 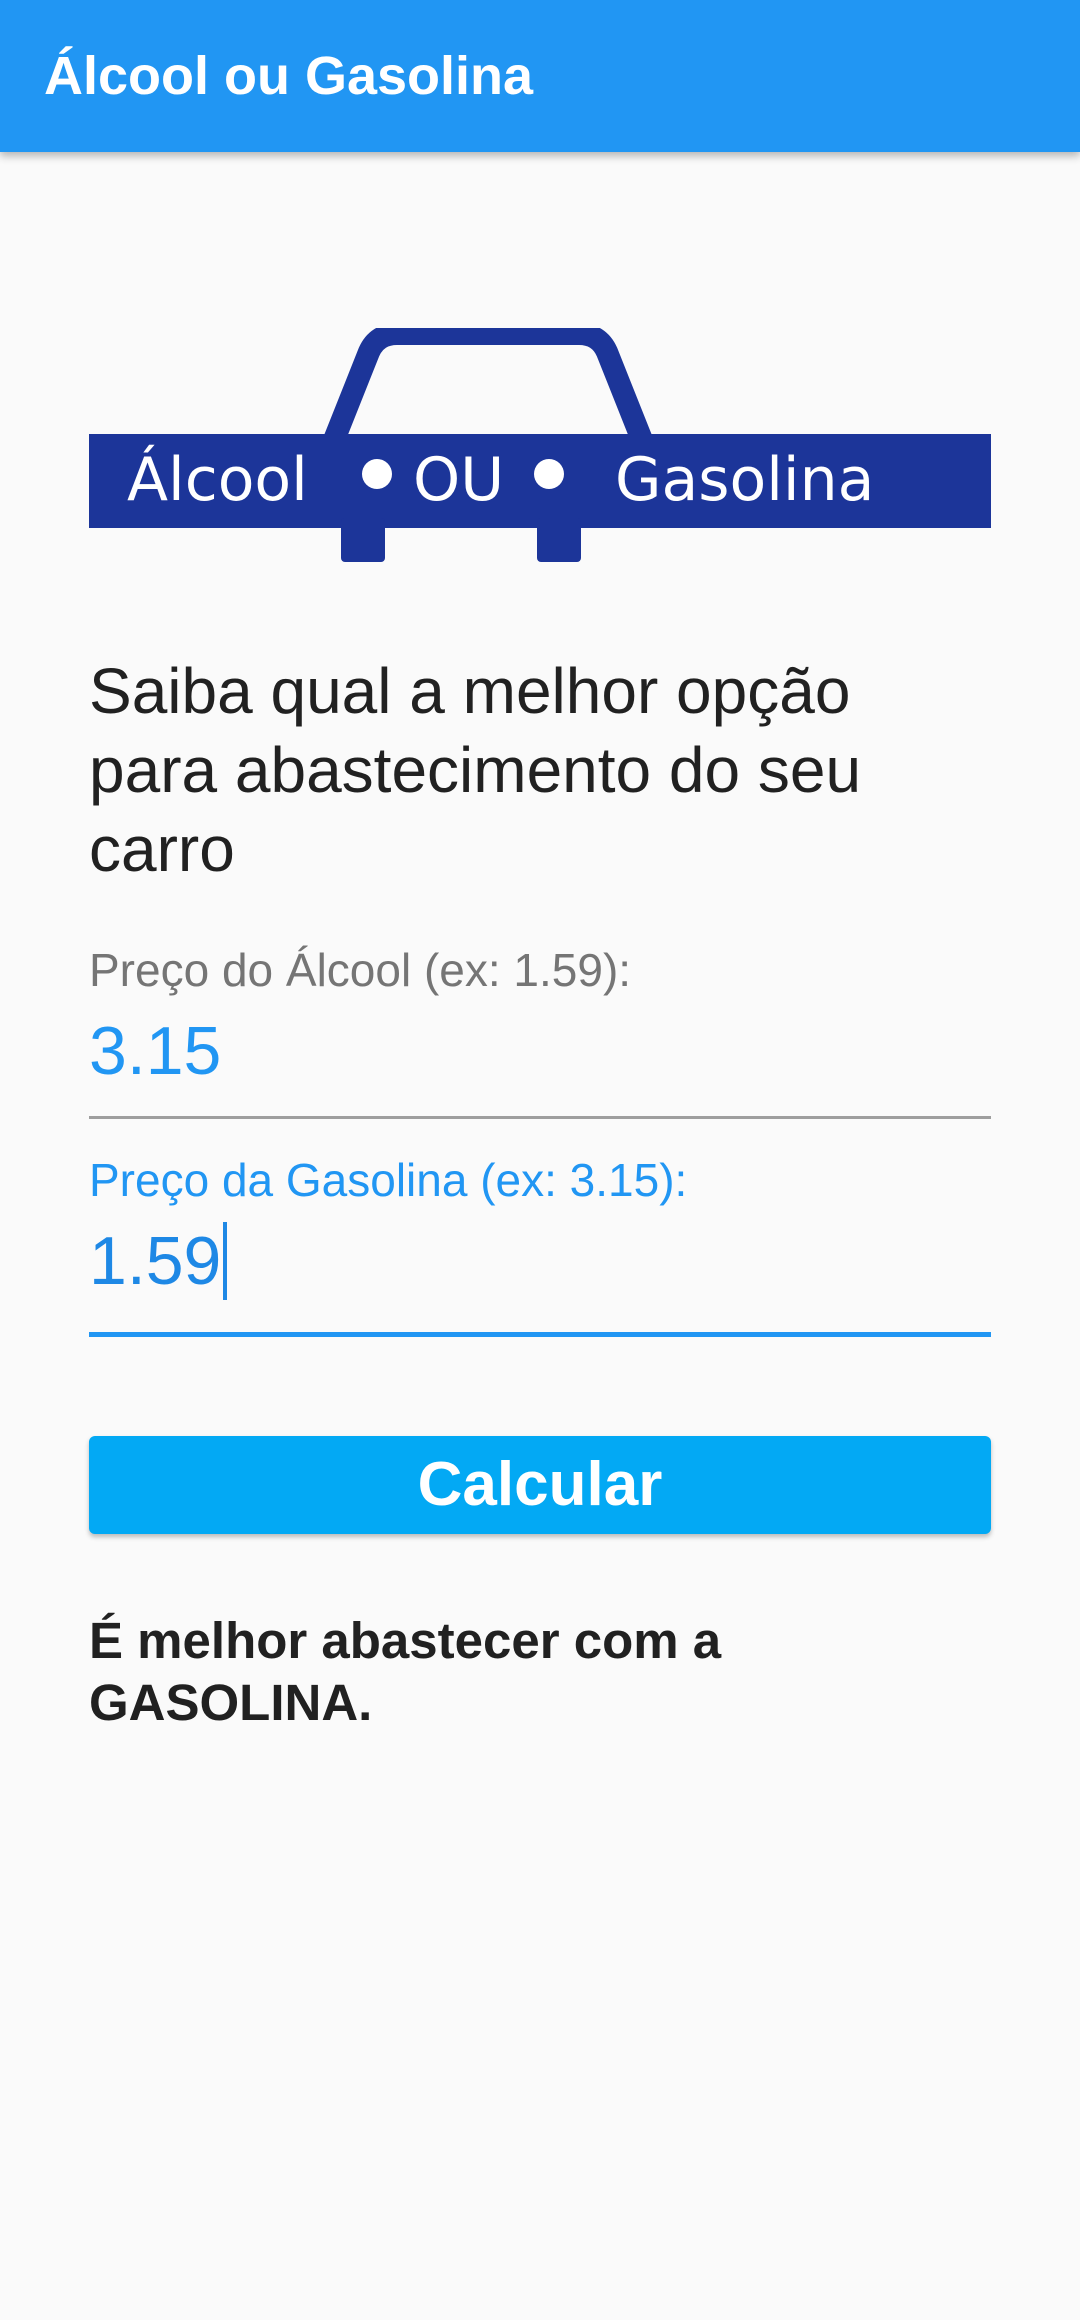 I want to click on text-cursor, so click(x=225, y=1261).